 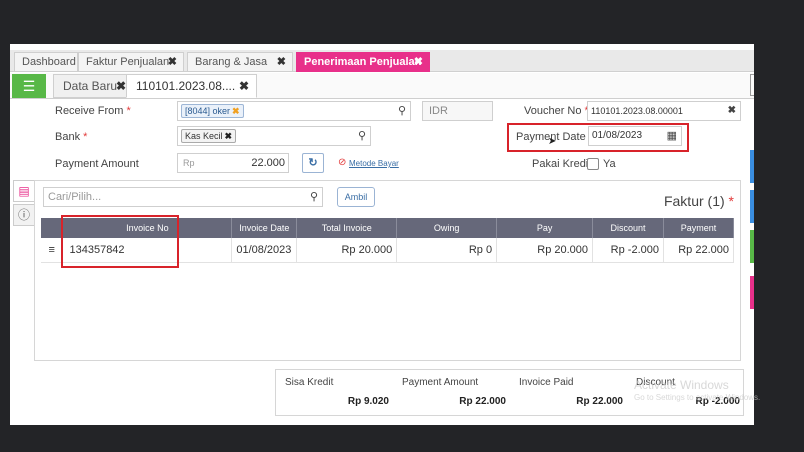 I want to click on bank-field: Kas Kecil ✖ ⚲, so click(x=274, y=136).